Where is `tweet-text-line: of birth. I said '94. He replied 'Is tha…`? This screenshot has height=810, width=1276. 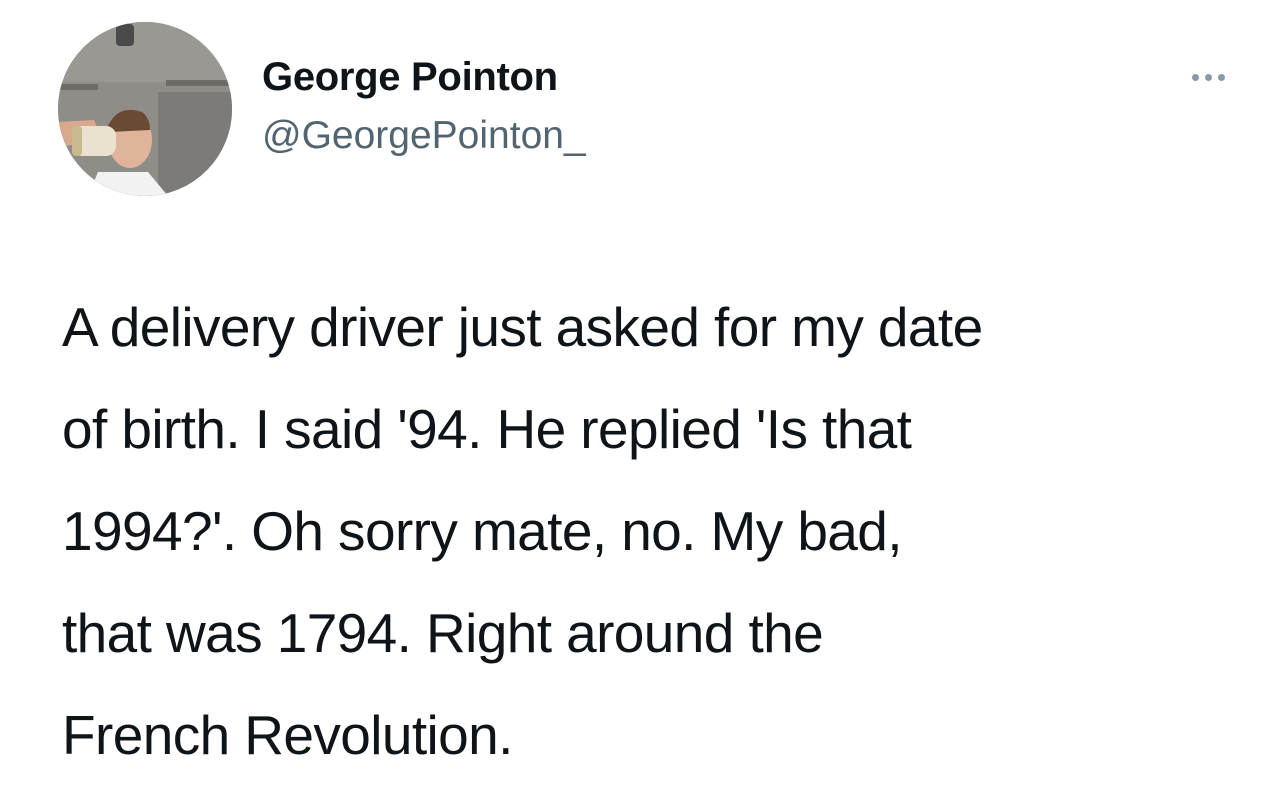 tweet-text-line: of birth. I said '94. He replied 'Is tha… is located at coordinates (487, 429).